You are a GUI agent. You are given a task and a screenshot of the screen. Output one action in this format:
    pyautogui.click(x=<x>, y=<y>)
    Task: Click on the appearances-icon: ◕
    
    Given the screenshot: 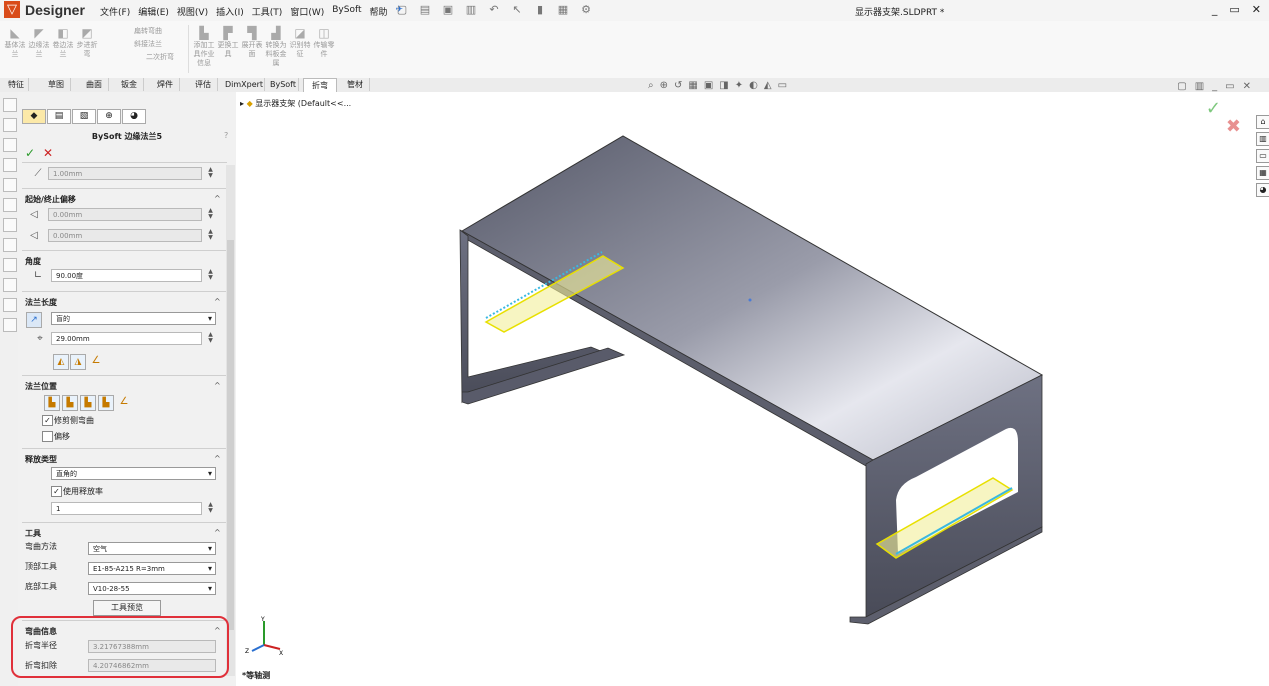 What is the action you would take?
    pyautogui.click(x=1262, y=190)
    